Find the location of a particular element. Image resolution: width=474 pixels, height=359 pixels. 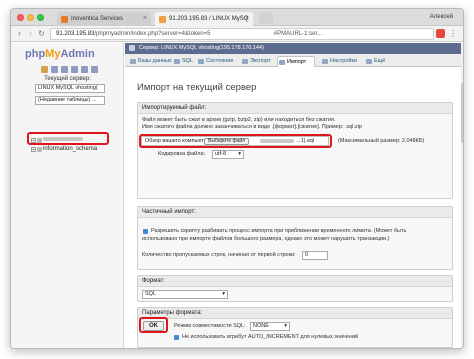

help-icon is located at coordinates (64, 69).